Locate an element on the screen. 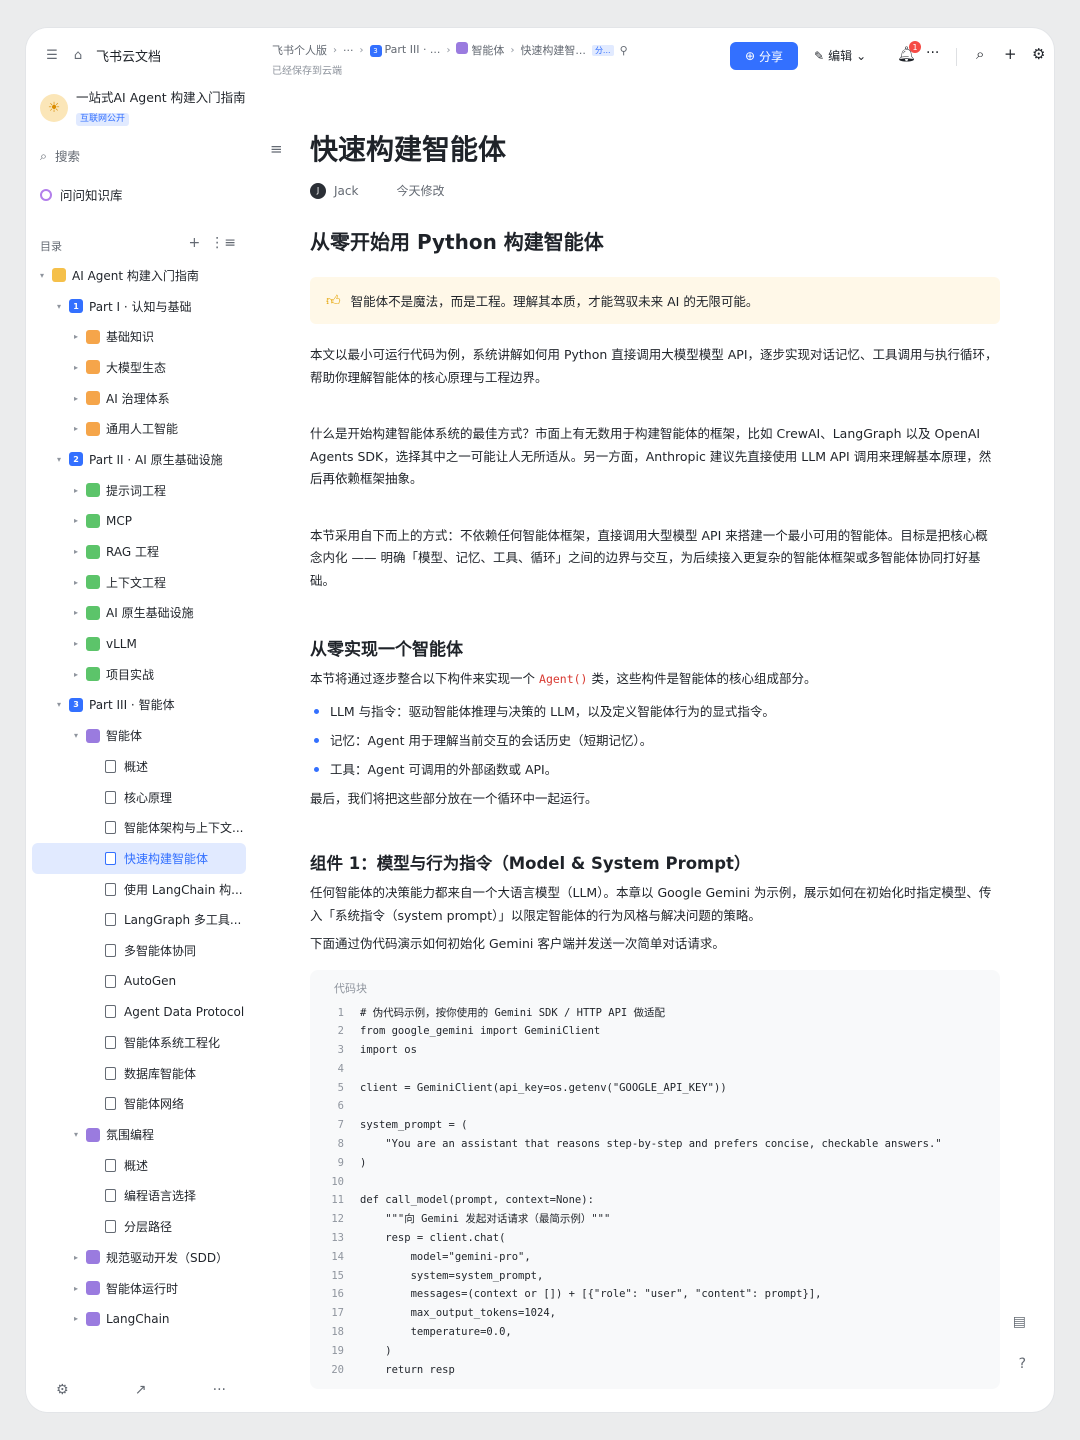  sidebar-search: ⌕ 搜索 is located at coordinates (143, 155).